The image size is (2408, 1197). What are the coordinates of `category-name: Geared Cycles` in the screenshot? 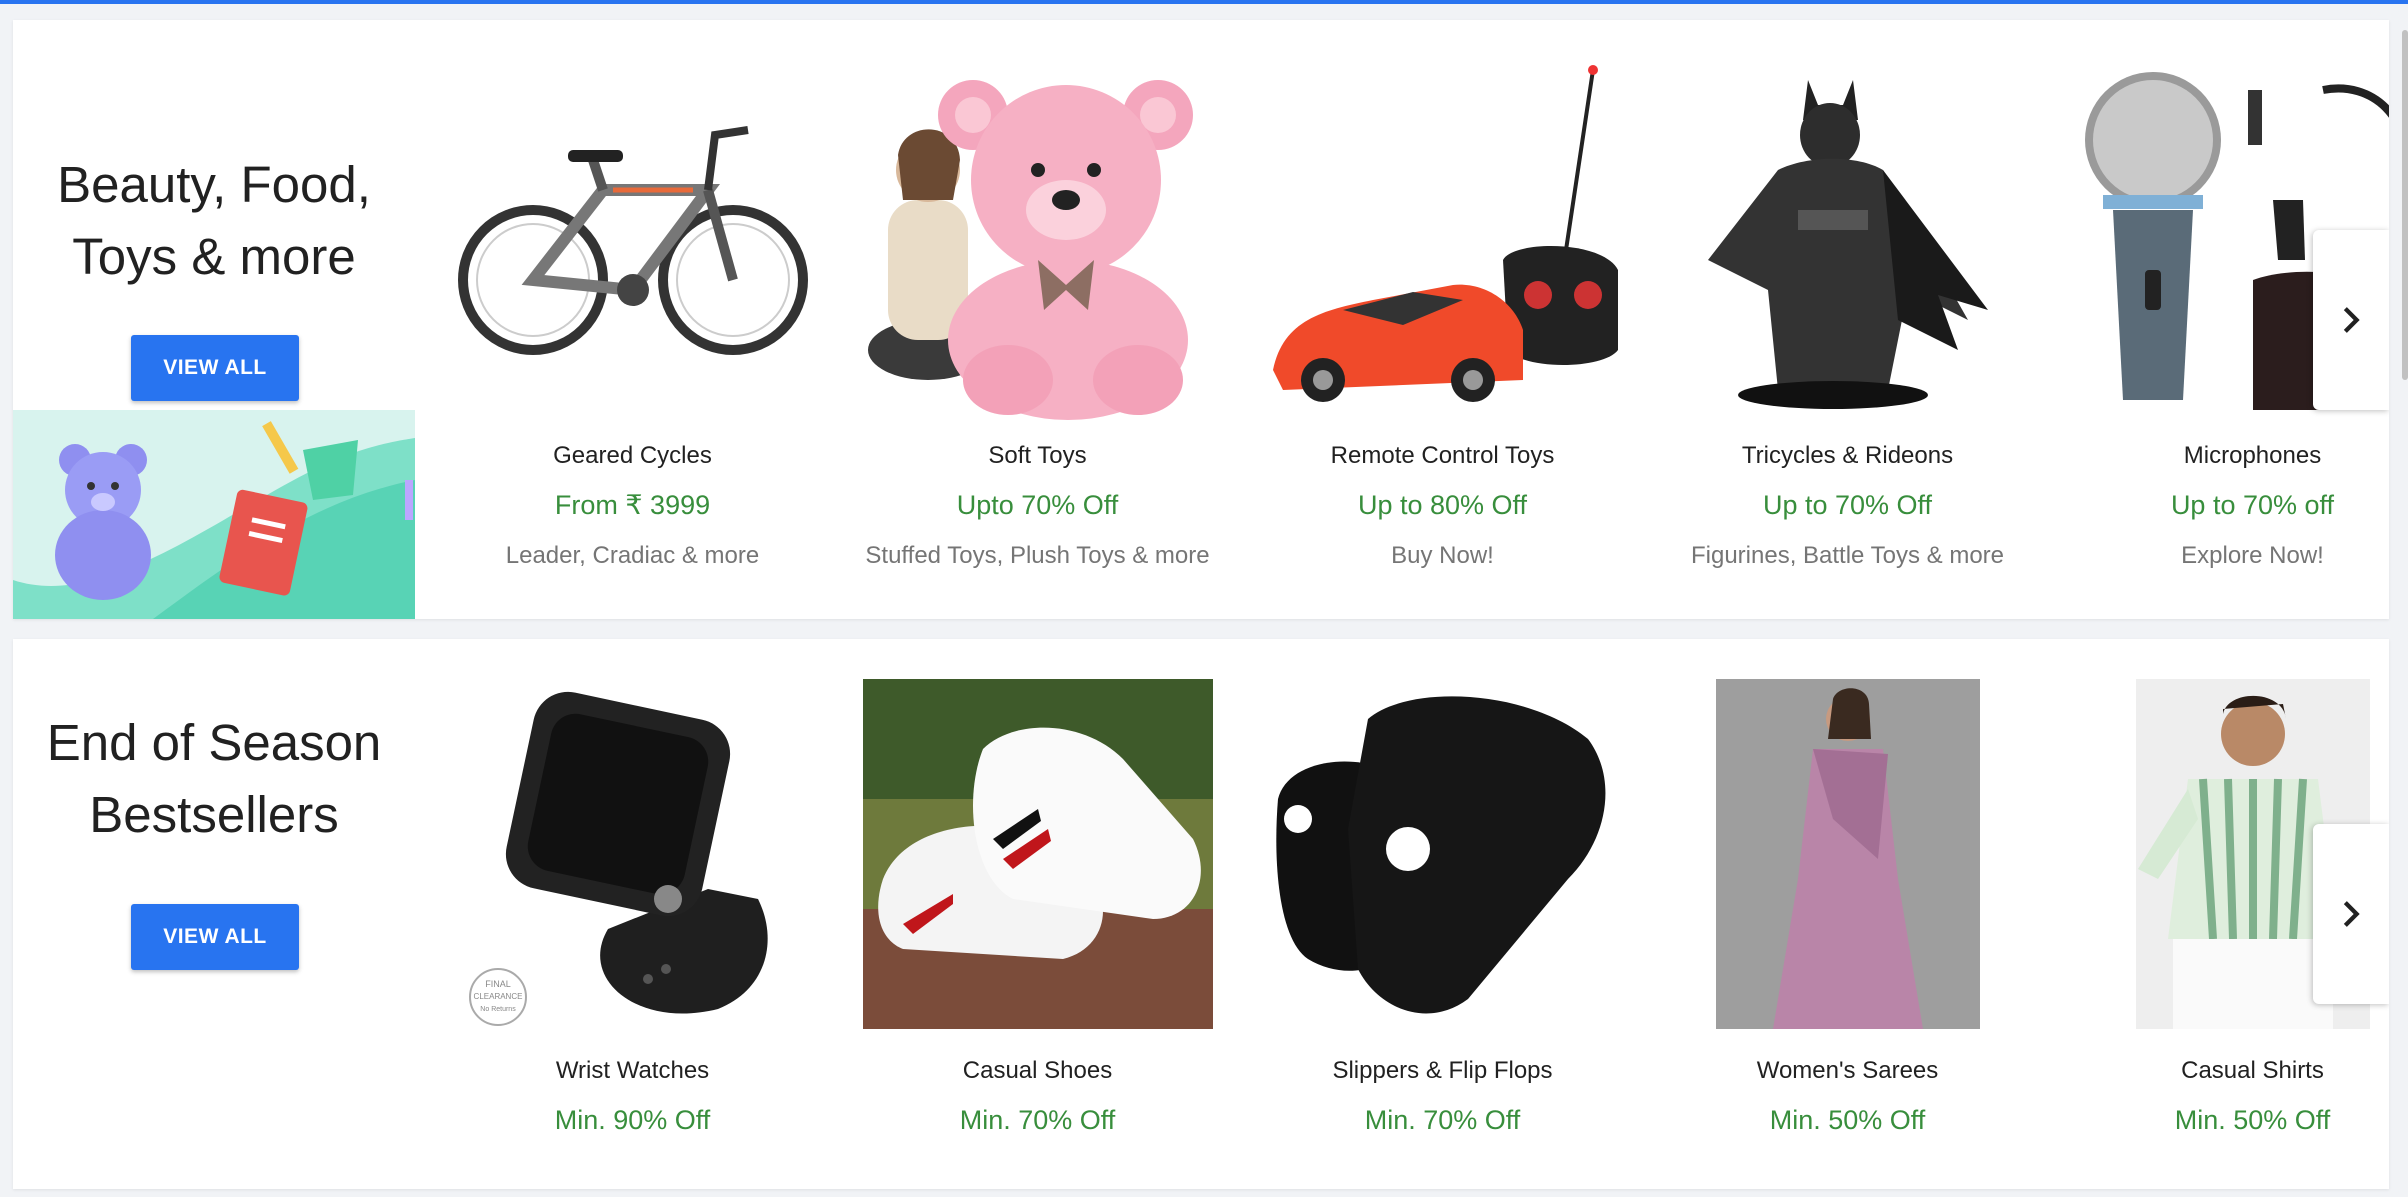 It's located at (632, 455).